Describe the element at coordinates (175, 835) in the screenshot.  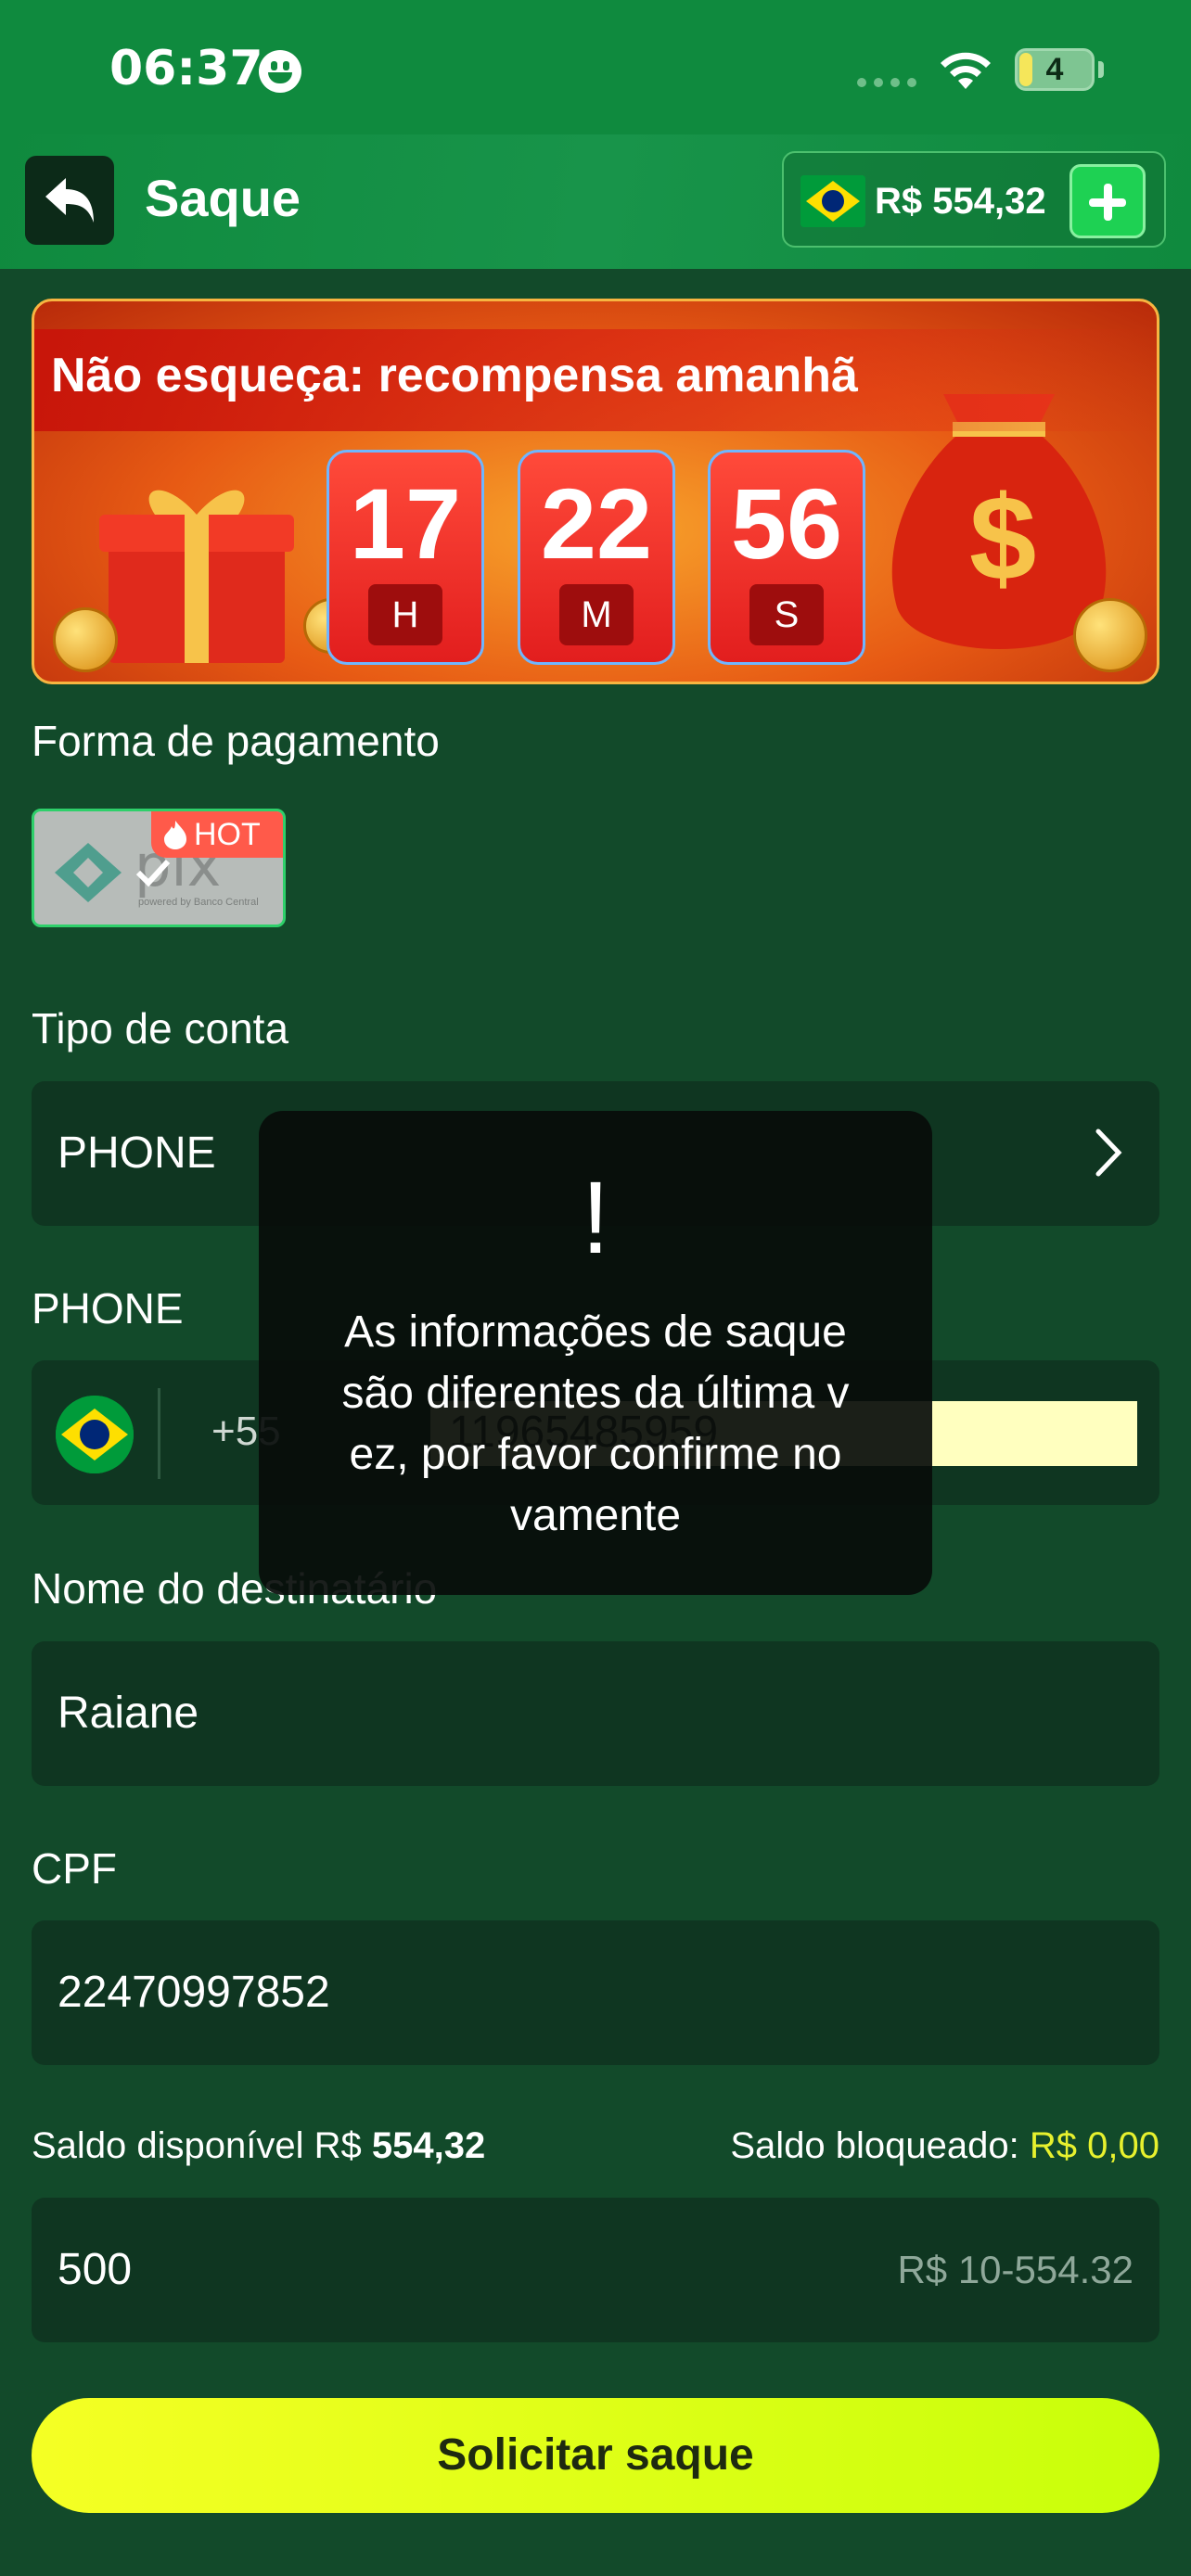
I see `flame-icon` at that location.